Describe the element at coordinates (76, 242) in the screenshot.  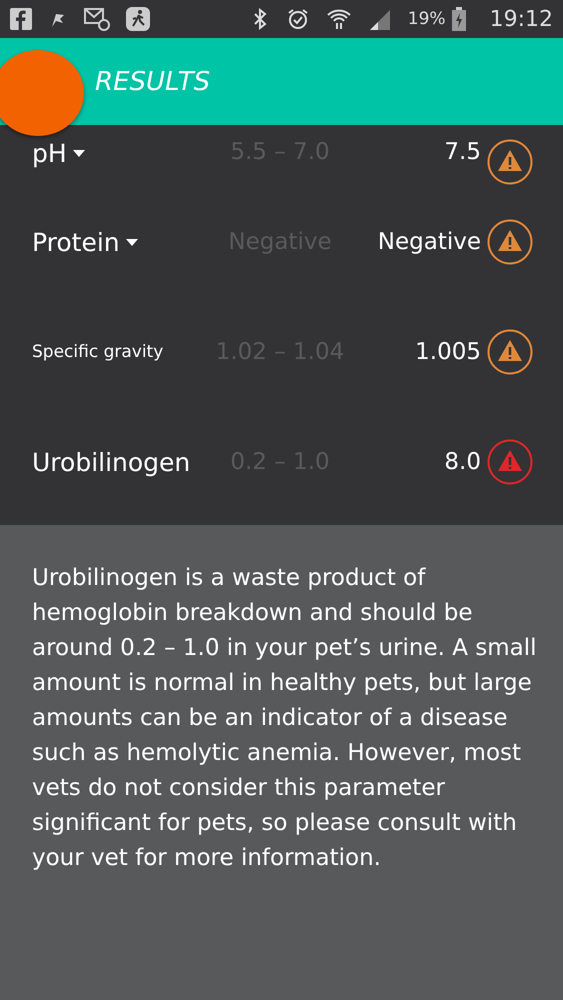
I see `parameter-name: Protein` at that location.